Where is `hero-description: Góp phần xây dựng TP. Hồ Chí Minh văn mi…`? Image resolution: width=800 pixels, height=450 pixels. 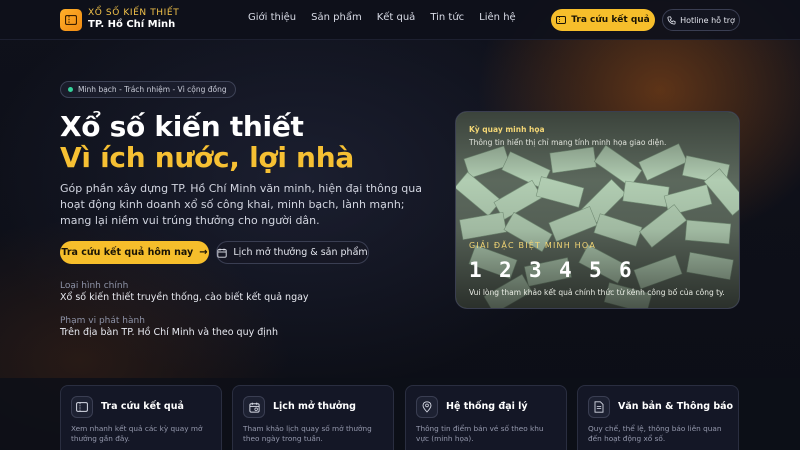 hero-description: Góp phần xây dựng TP. Hồ Chí Minh văn mi… is located at coordinates (241, 204).